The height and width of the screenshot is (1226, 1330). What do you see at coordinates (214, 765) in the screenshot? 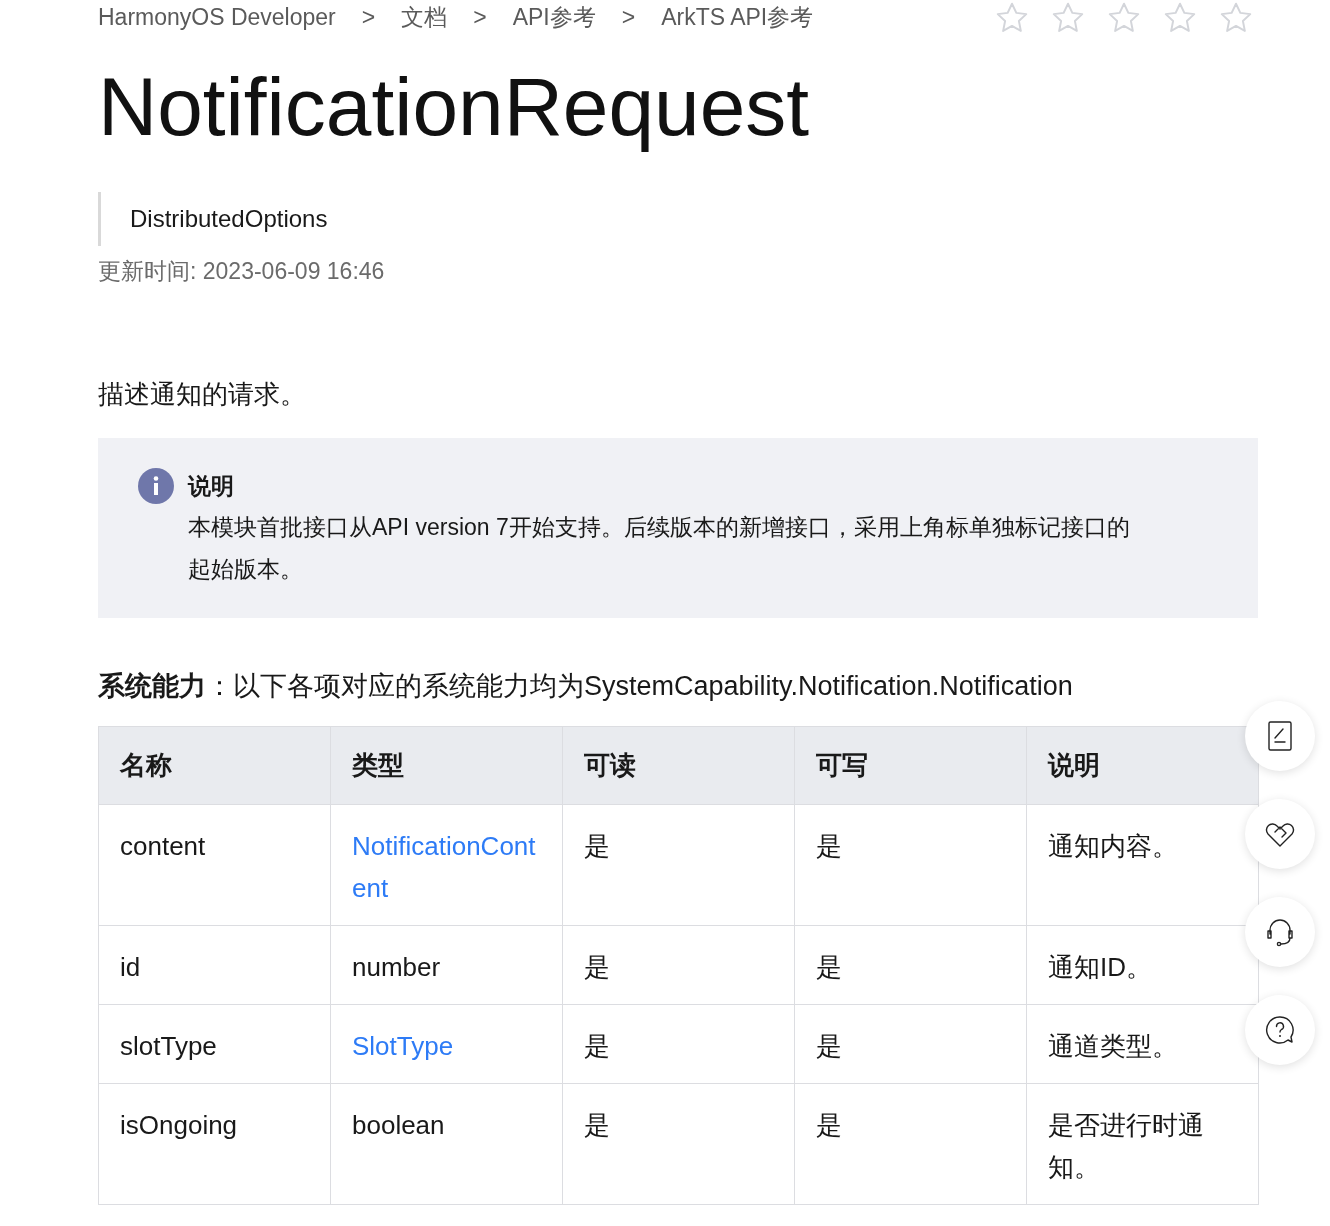
I see `table-header-cell: 名称` at bounding box center [214, 765].